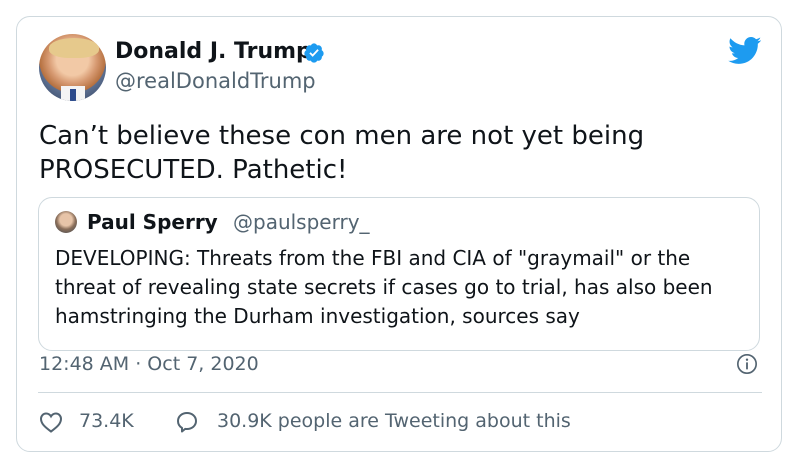  What do you see at coordinates (72, 67) in the screenshot?
I see `author-avatar` at bounding box center [72, 67].